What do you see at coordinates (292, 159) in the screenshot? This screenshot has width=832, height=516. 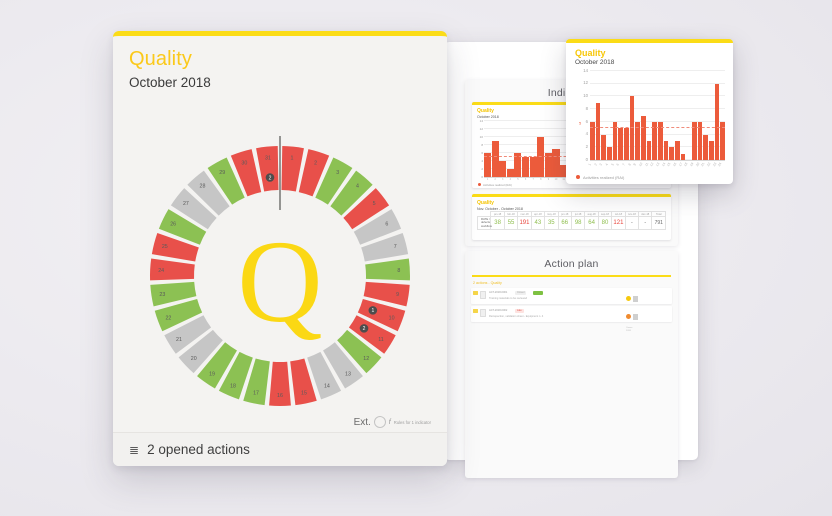 I see `segment-number-1: 1` at bounding box center [292, 159].